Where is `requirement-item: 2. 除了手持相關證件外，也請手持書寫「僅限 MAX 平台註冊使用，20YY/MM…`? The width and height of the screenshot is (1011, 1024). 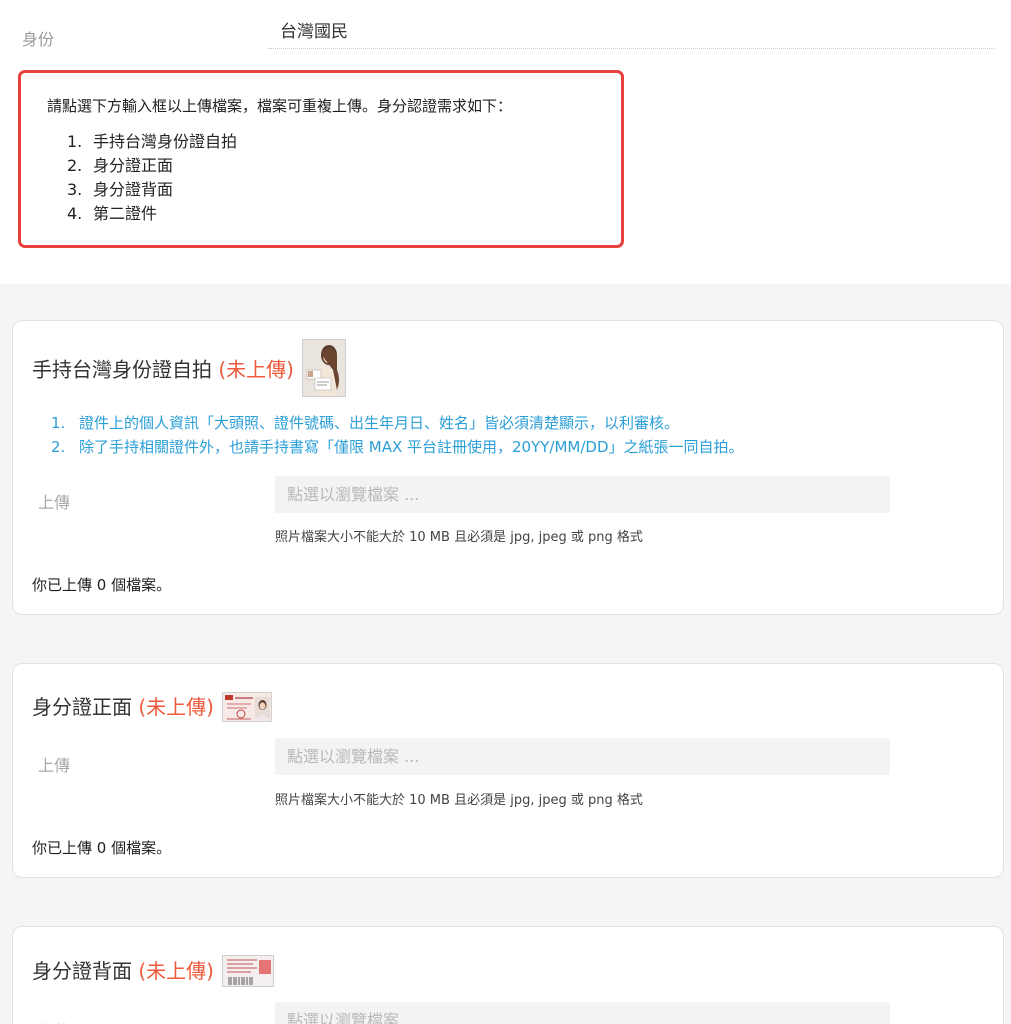 requirement-item: 2. 除了手持相關證件外，也請手持書寫「僅限 MAX 平台註冊使用，20YY/MM… is located at coordinates (397, 447).